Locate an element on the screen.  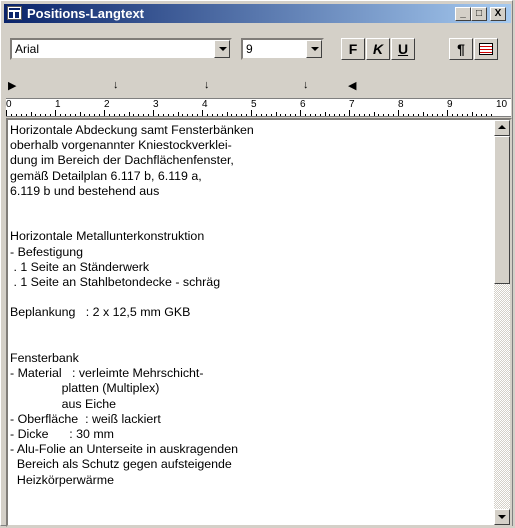
scroll-up-button is located at coordinates (502, 128).